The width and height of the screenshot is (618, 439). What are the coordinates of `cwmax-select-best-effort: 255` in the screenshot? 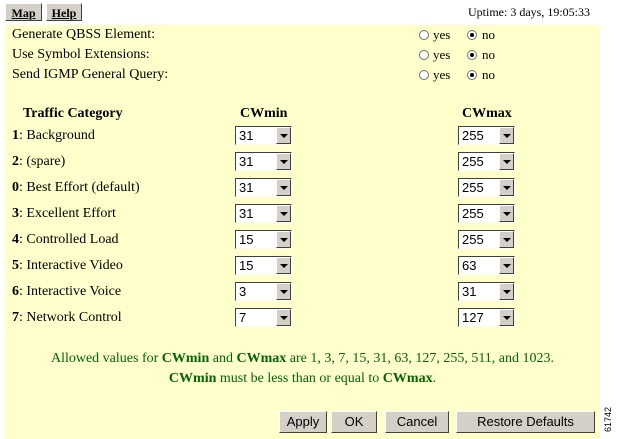 It's located at (486, 187).